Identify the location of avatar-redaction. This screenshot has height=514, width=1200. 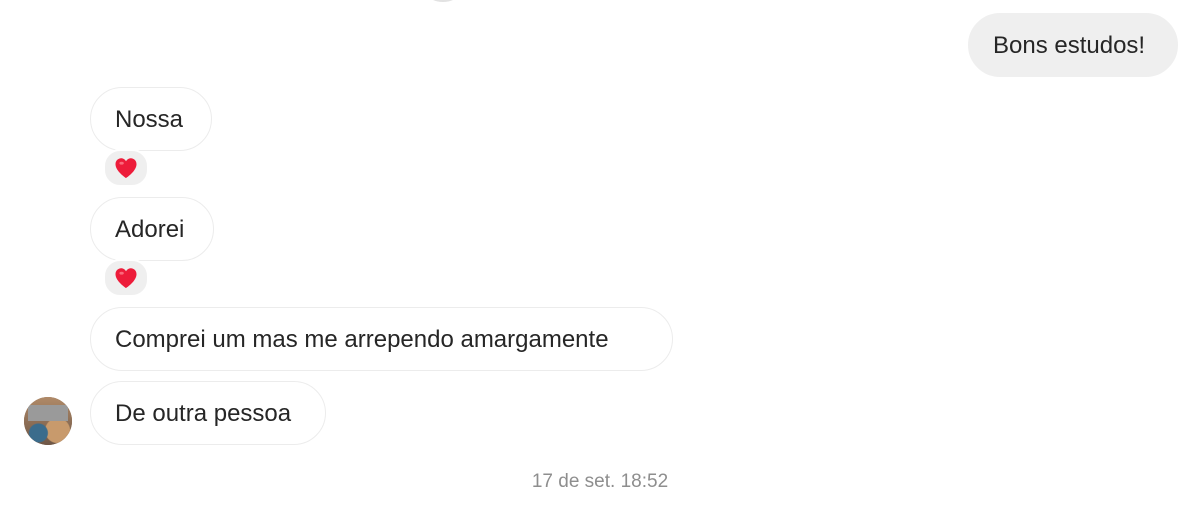
(48, 413).